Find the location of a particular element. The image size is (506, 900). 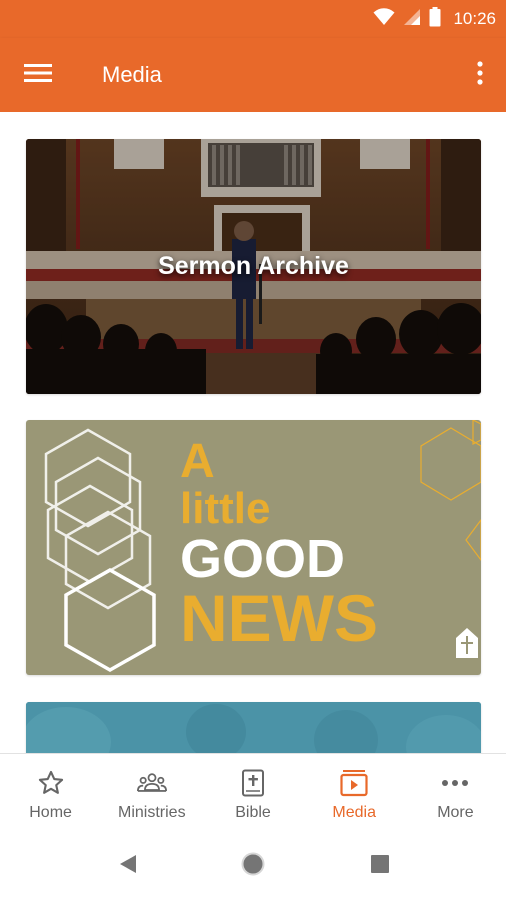

nav-more: More is located at coordinates (455, 792).